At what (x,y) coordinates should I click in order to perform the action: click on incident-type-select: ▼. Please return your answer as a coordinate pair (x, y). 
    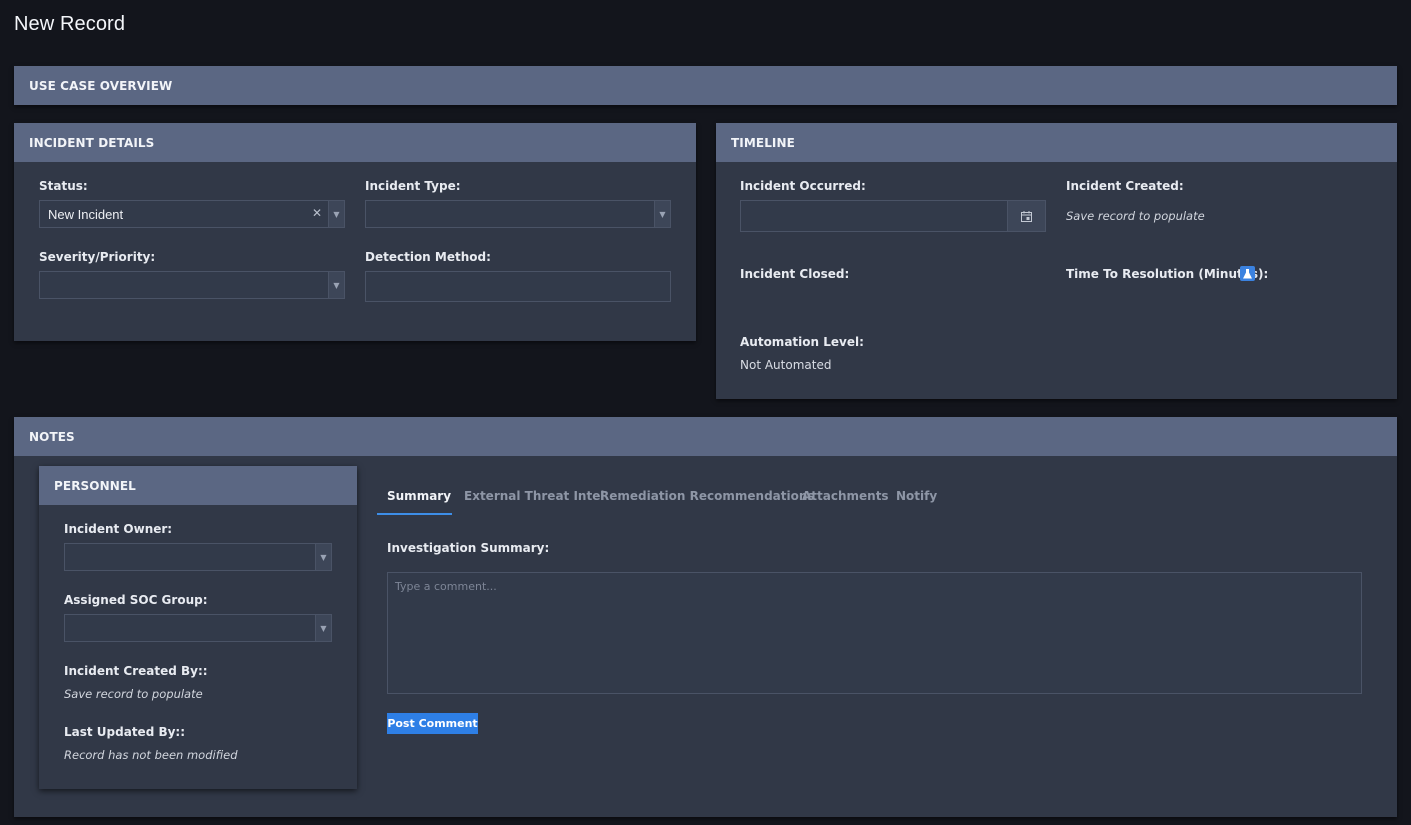
    Looking at the image, I should click on (518, 214).